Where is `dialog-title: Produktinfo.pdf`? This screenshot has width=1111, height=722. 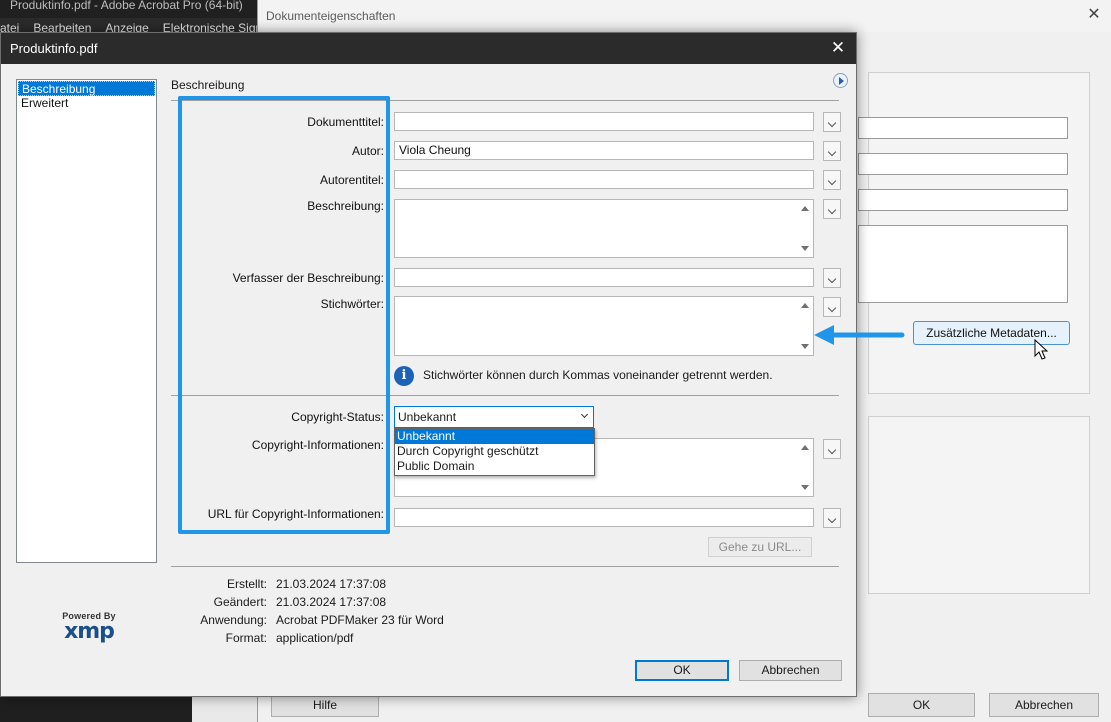
dialog-title: Produktinfo.pdf is located at coordinates (428, 48).